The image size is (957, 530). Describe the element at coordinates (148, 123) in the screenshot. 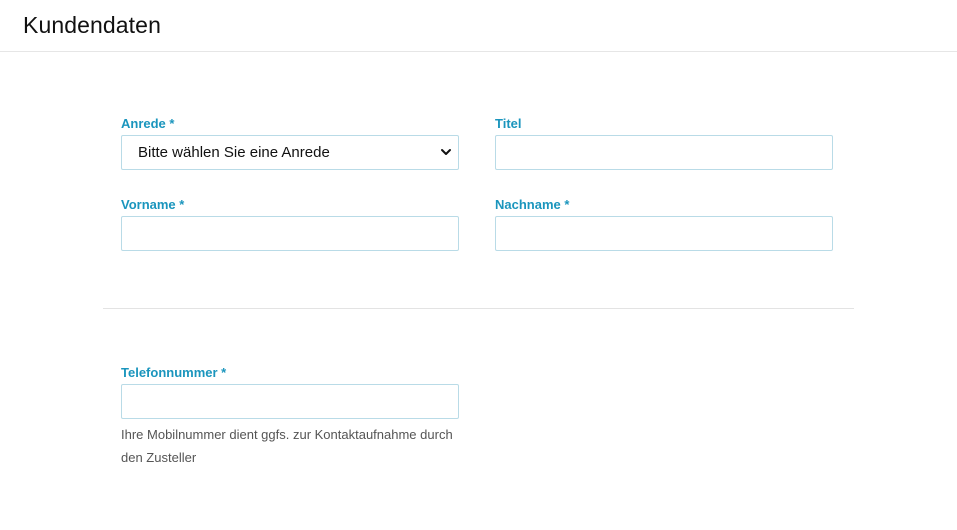

I see `anrede-label: Anrede *` at that location.